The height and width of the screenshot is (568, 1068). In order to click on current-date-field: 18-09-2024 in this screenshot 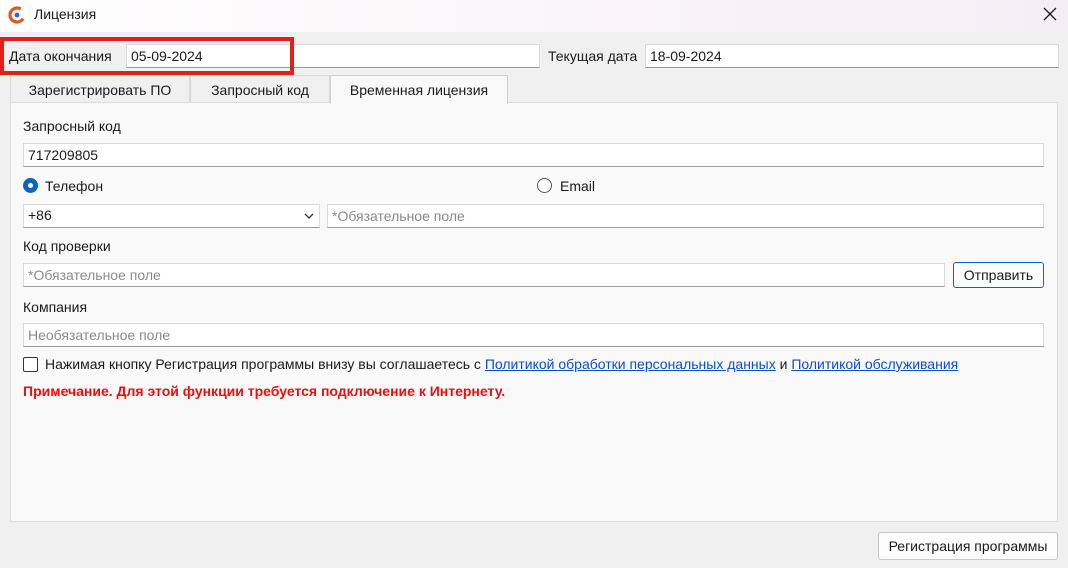, I will do `click(852, 56)`.